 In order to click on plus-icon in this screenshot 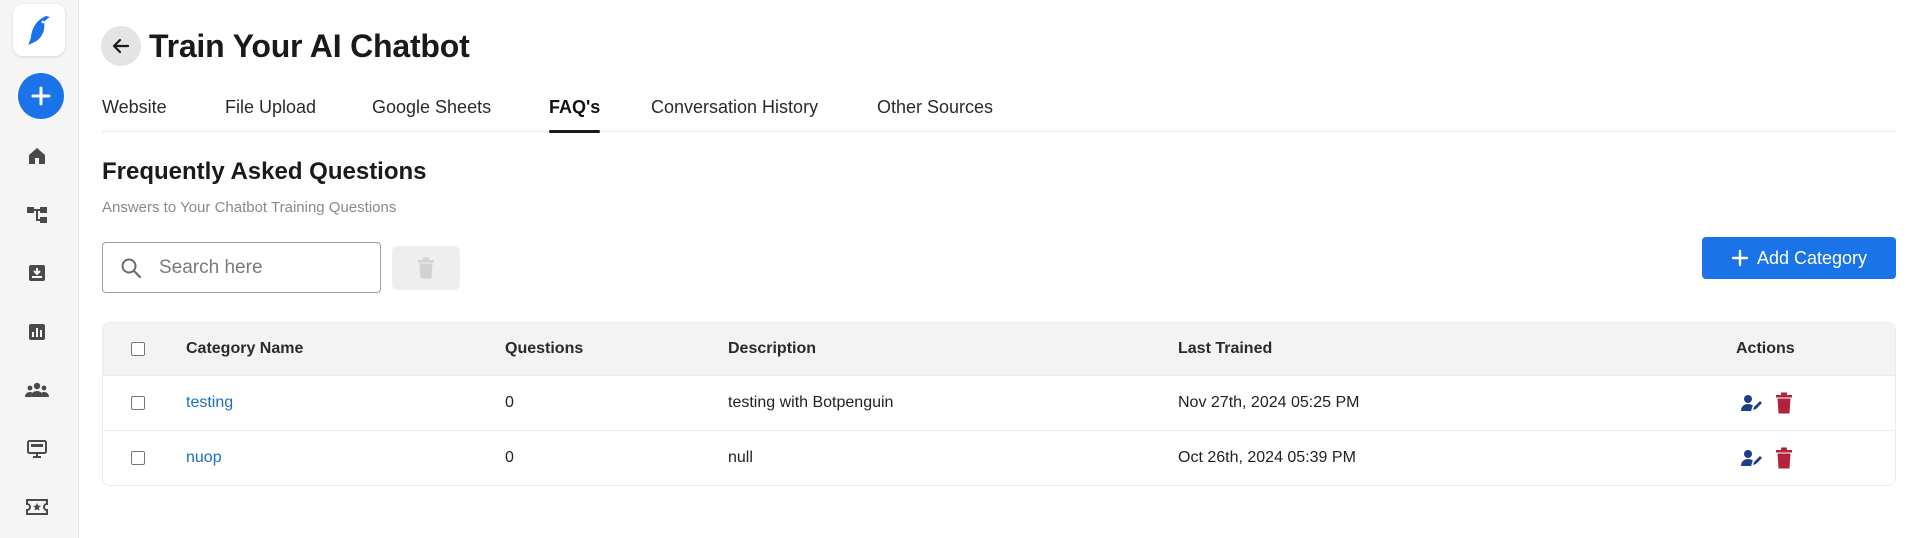, I will do `click(1740, 258)`.